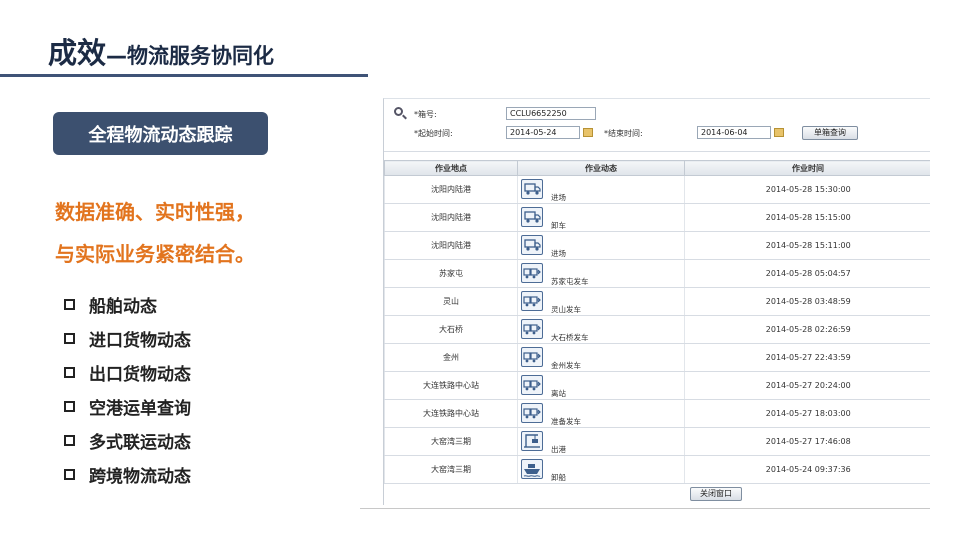 This screenshot has width=960, height=540. I want to click on table-row: 灵山灵山发车 2014-05-28 03:48:59, so click(657, 301).